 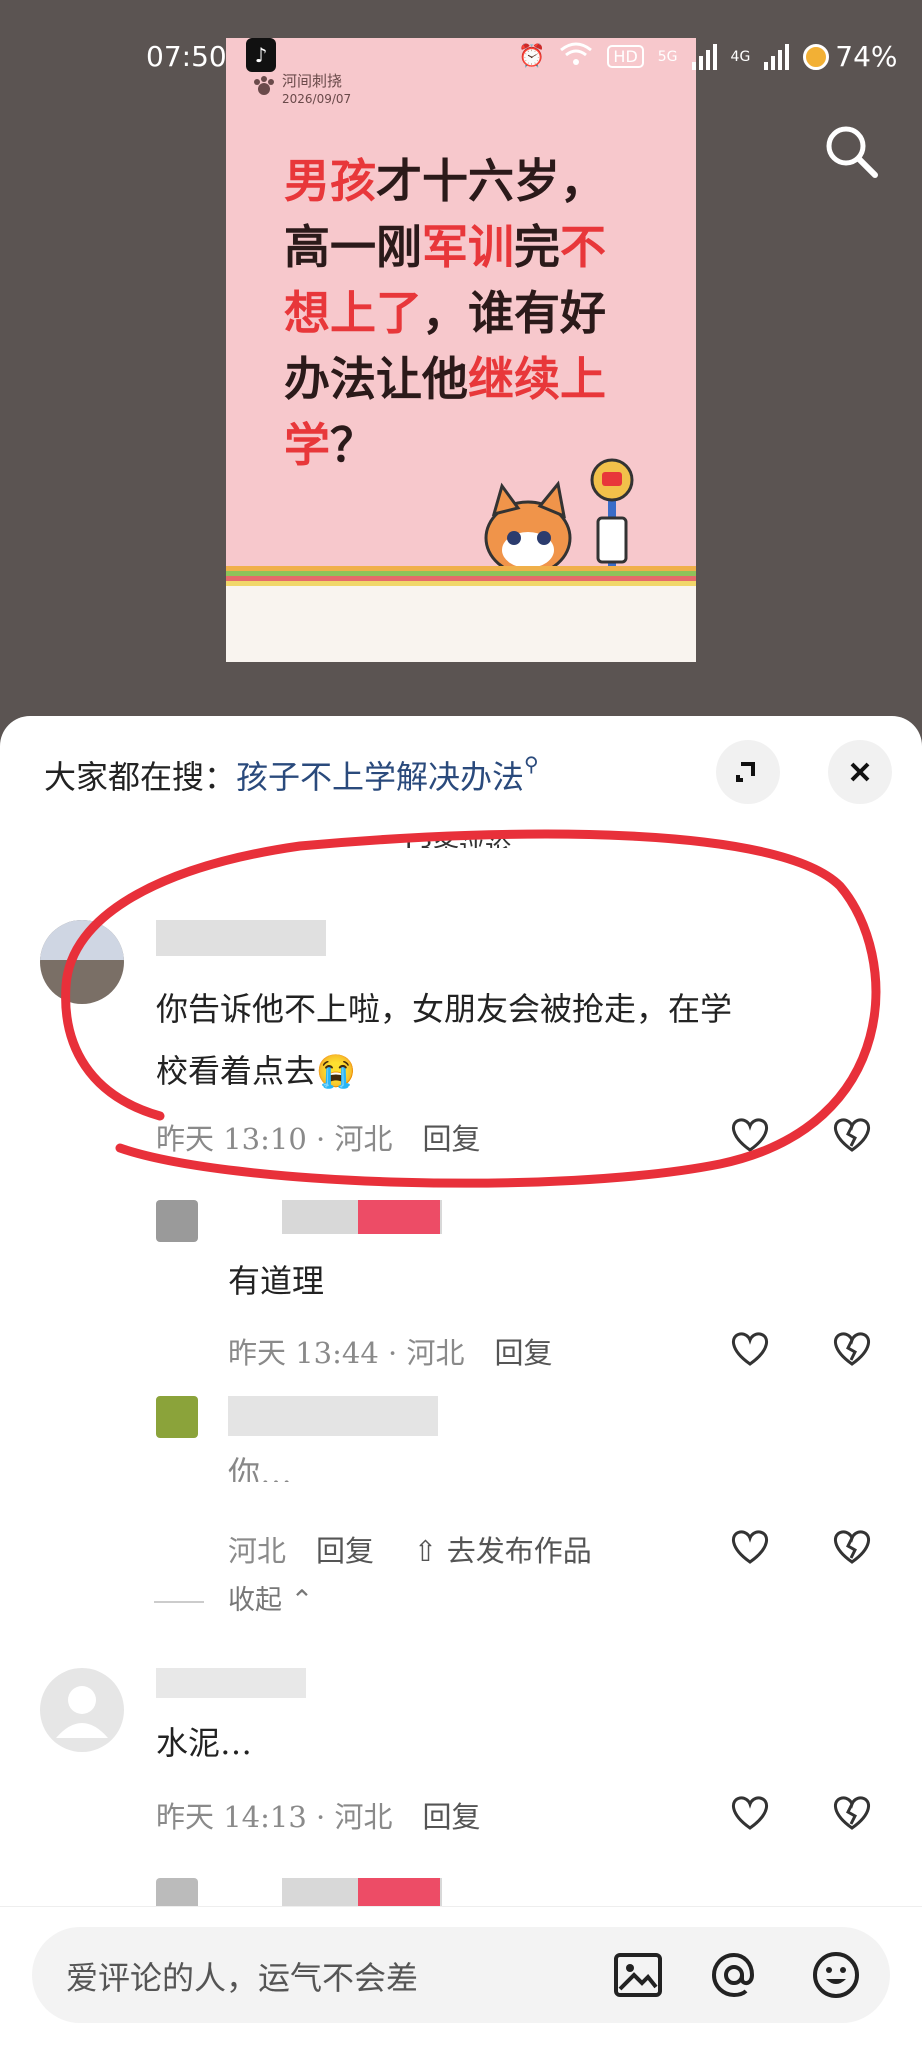 What do you see at coordinates (353, 313) in the screenshot?
I see `poster-headline-segment: 想上了` at bounding box center [353, 313].